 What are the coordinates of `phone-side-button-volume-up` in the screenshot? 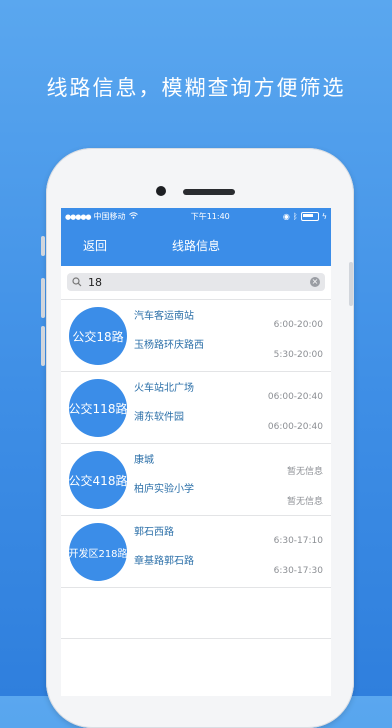 It's located at (43, 298).